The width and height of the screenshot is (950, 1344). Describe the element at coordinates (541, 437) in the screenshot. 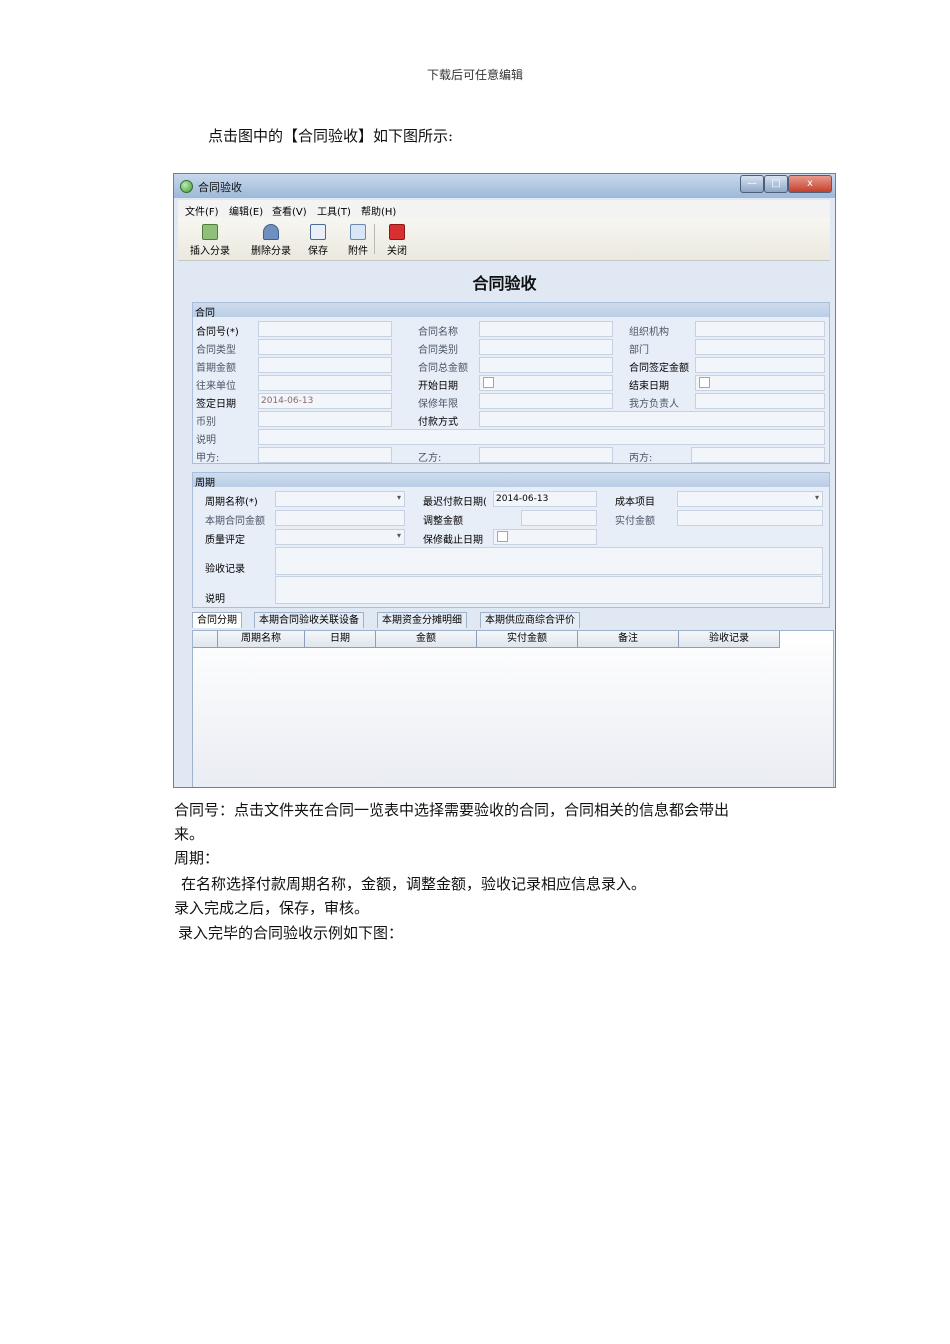

I see `contract-description-field` at that location.